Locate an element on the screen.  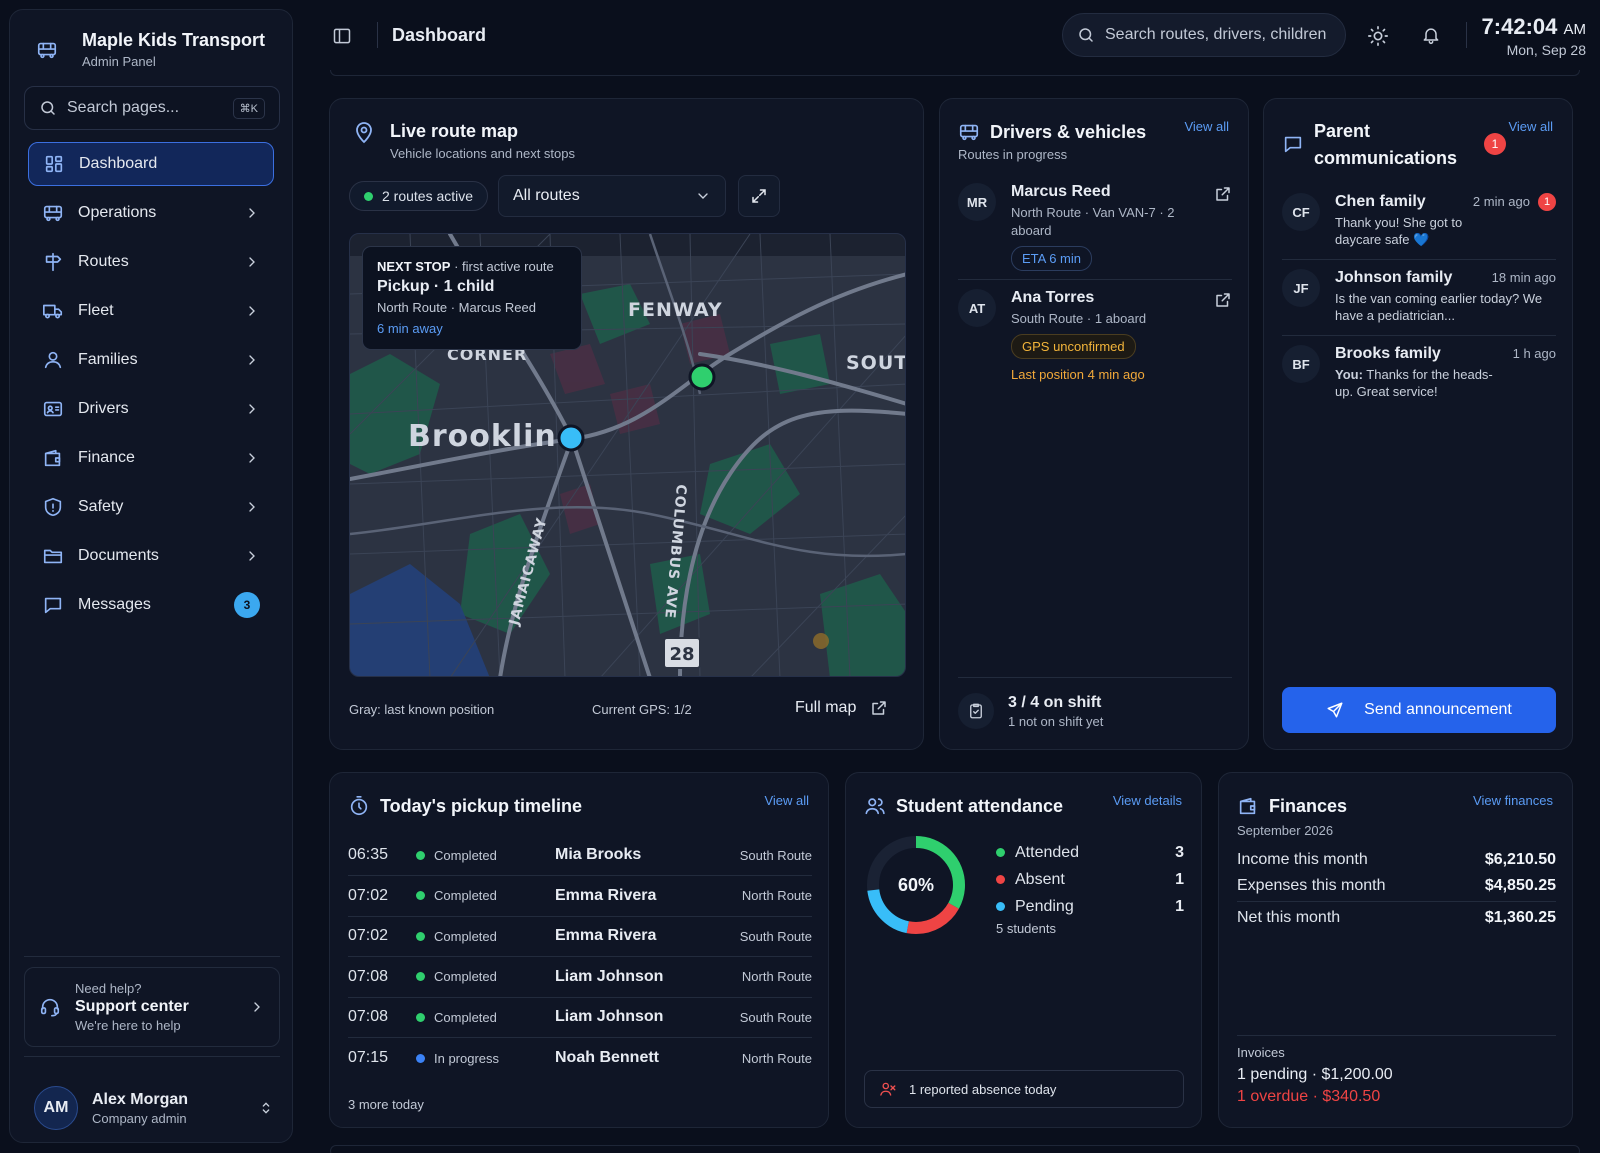
theme-toggle-sun-icon is located at coordinates (1378, 36).